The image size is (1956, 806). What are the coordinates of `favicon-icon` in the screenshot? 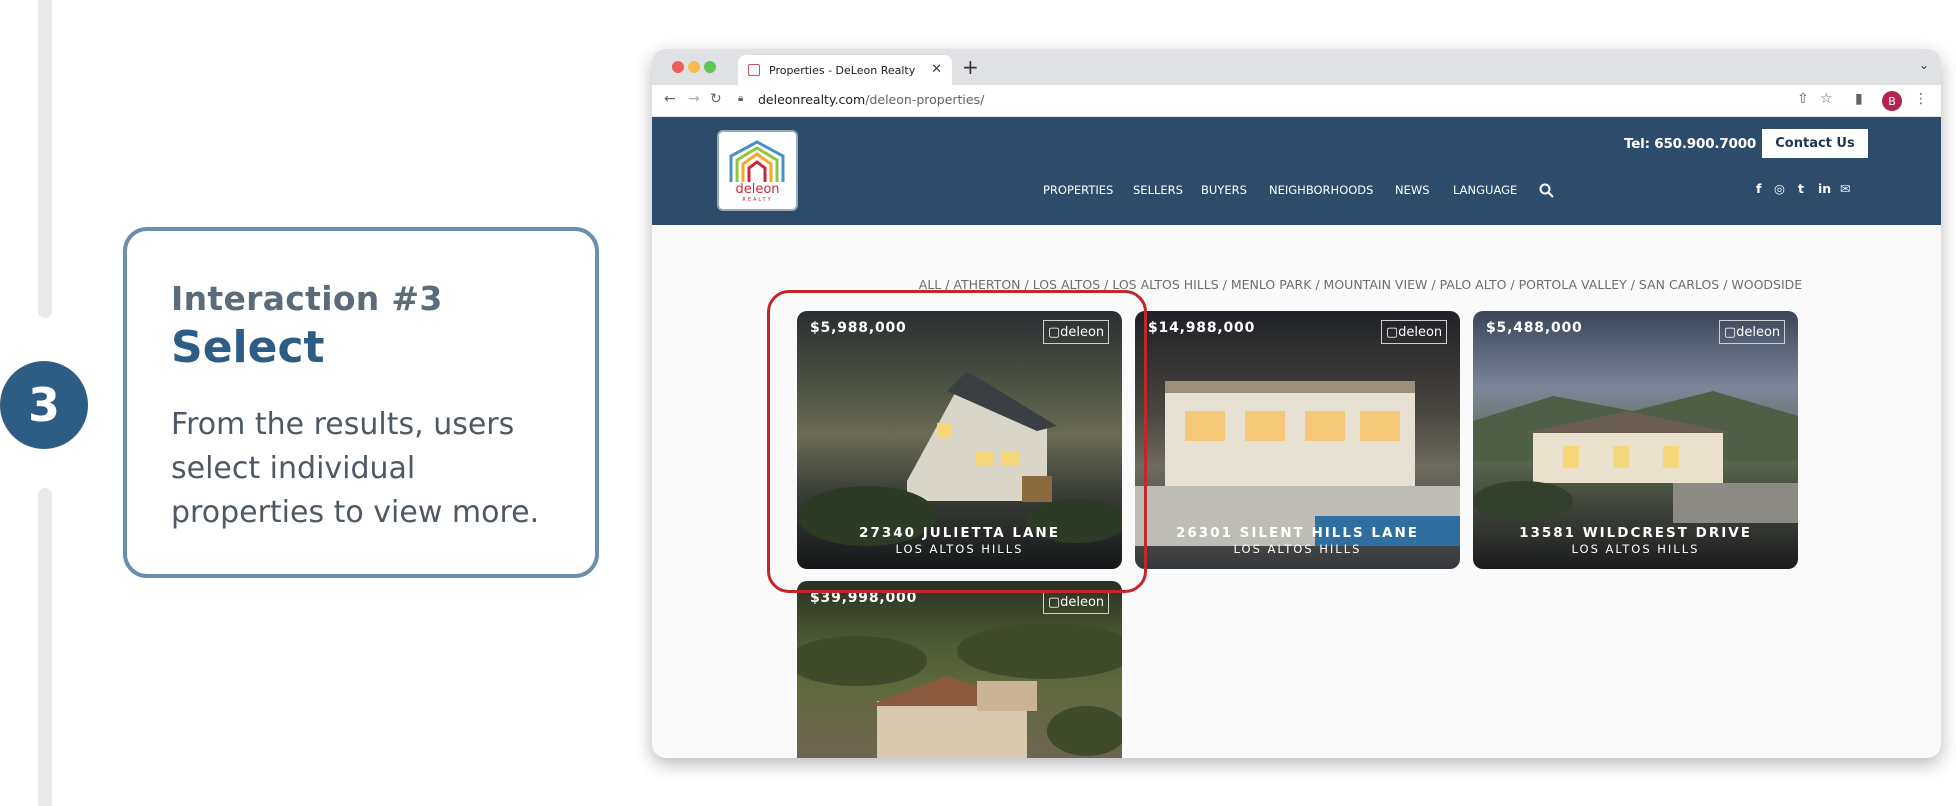 It's located at (754, 70).